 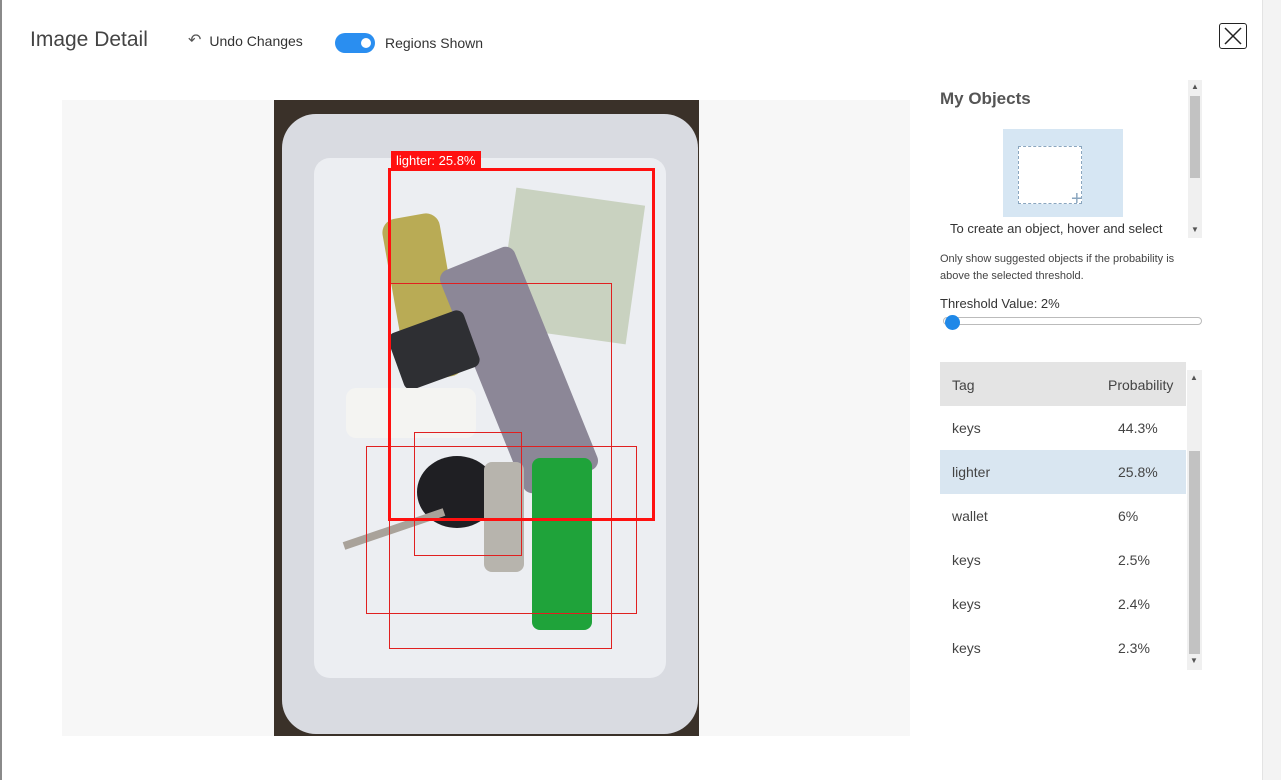 What do you see at coordinates (1271, 390) in the screenshot?
I see `page-scrollbar-gutter` at bounding box center [1271, 390].